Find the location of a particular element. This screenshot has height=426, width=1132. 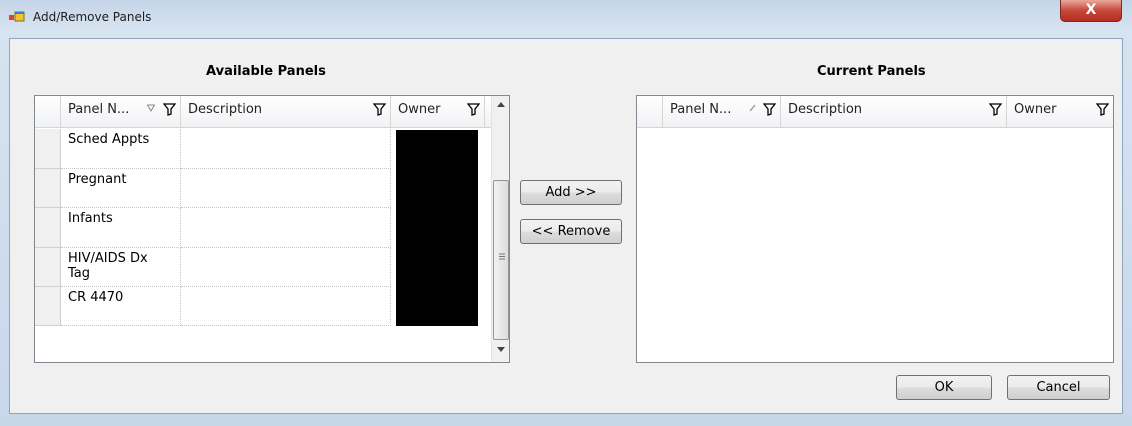

owner-redacted-block is located at coordinates (437, 228).